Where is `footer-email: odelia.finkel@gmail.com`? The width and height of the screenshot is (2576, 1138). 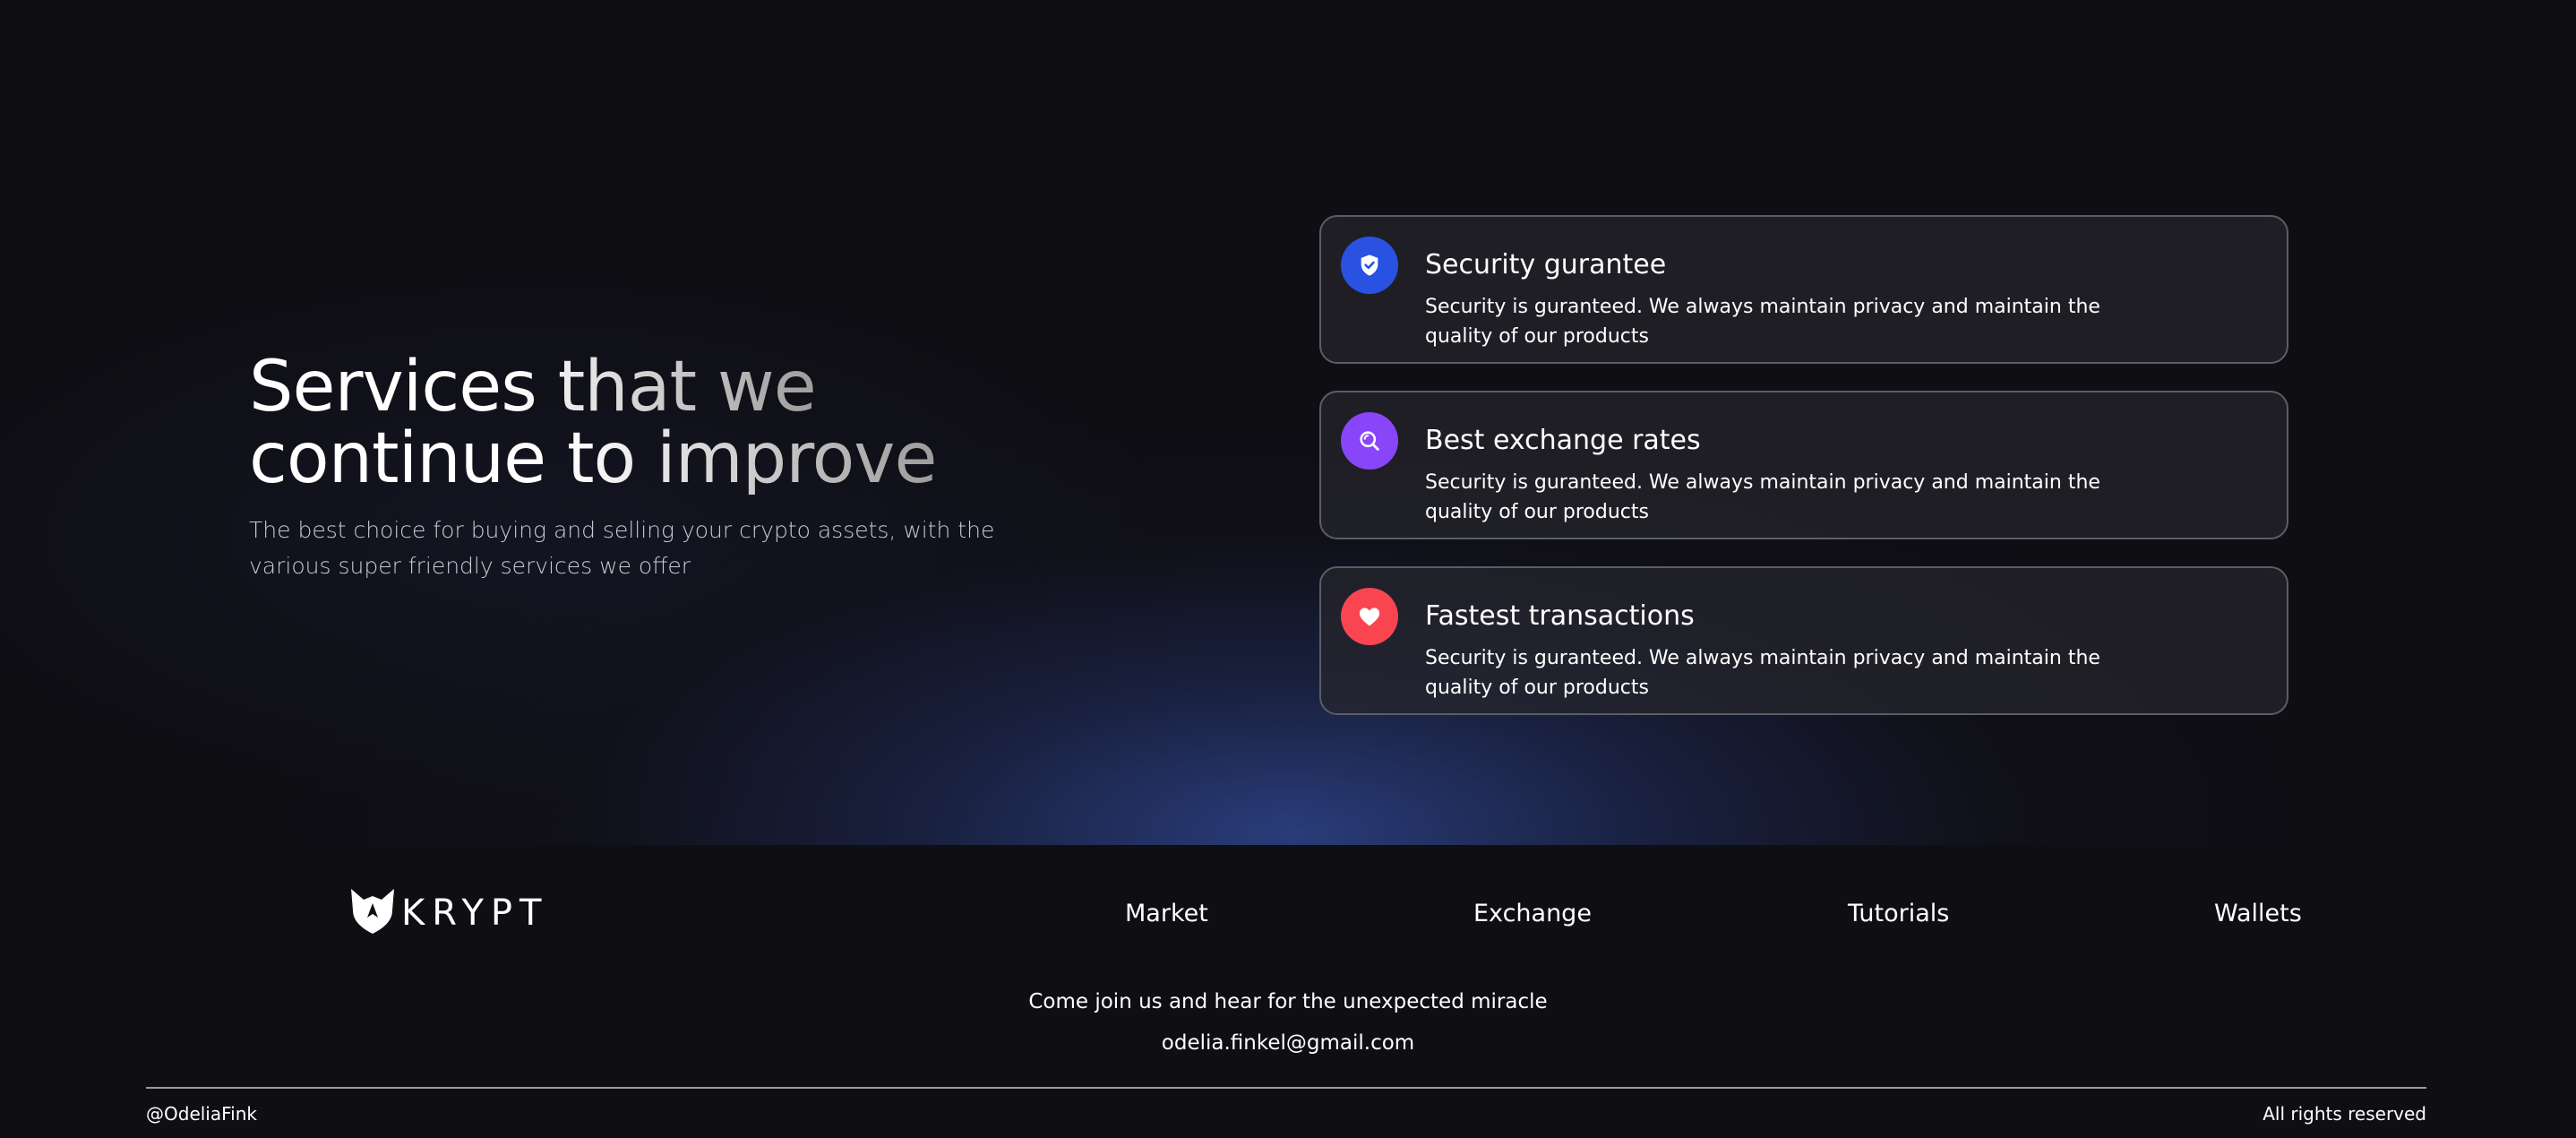 footer-email: odelia.finkel@gmail.com is located at coordinates (1288, 1043).